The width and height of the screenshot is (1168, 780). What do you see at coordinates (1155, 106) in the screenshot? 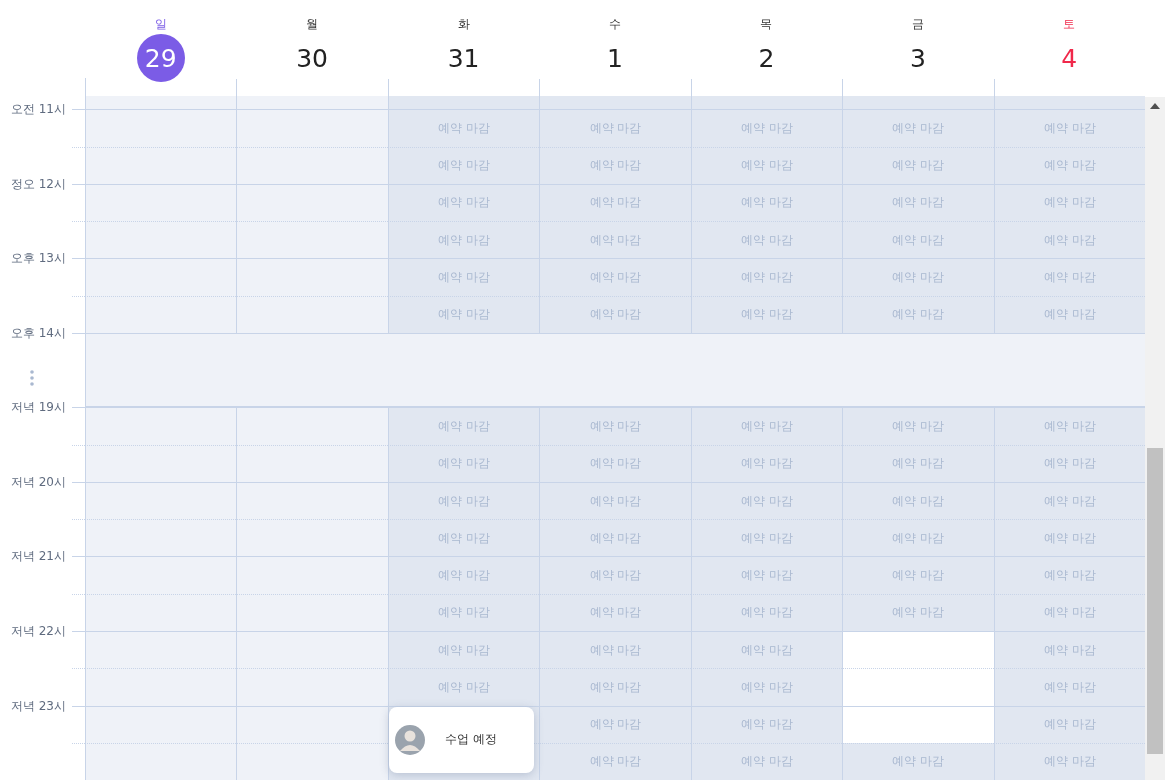
I see `scroll-up-icon` at bounding box center [1155, 106].